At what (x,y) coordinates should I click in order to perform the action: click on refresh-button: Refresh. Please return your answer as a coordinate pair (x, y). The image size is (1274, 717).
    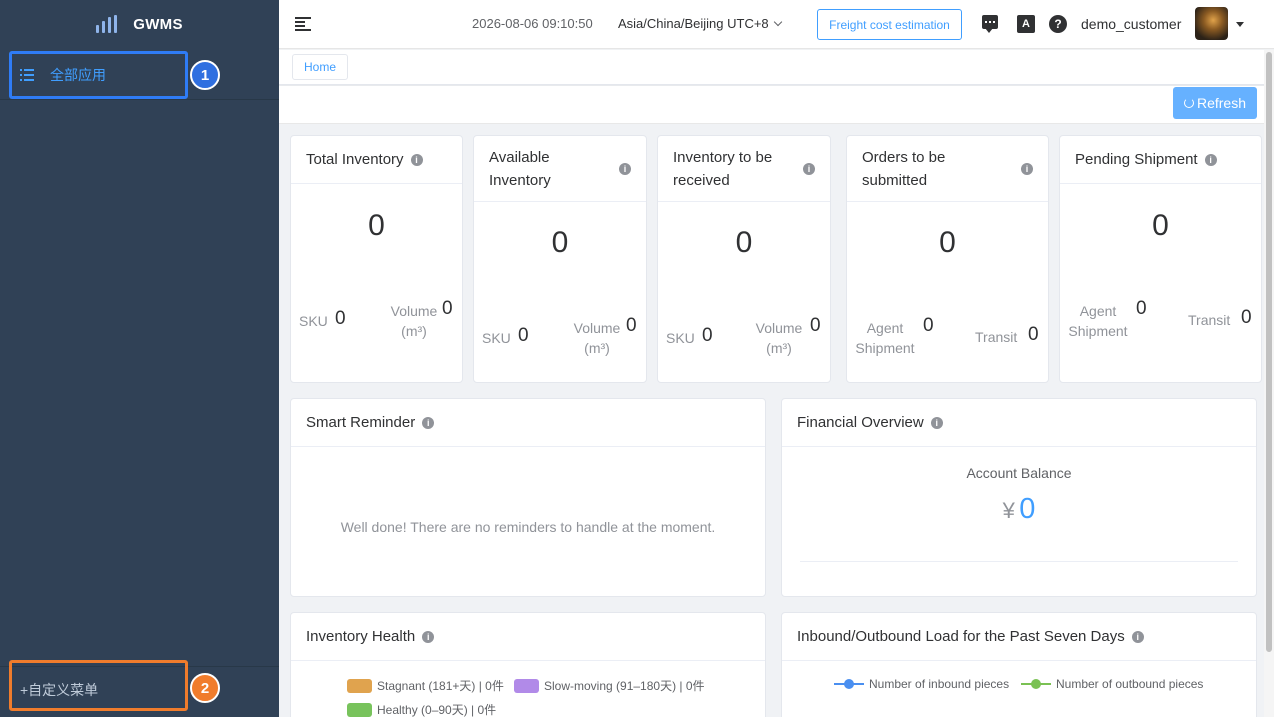
    Looking at the image, I should click on (1215, 103).